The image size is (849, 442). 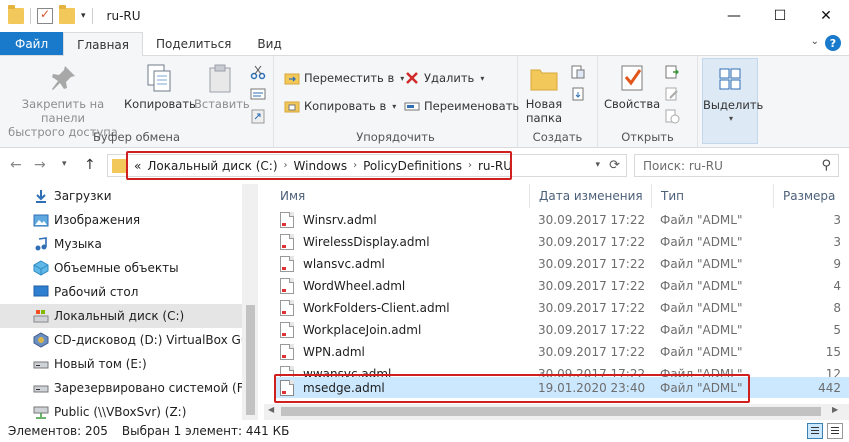 What do you see at coordinates (815, 431) in the screenshot?
I see `details-view-icon` at bounding box center [815, 431].